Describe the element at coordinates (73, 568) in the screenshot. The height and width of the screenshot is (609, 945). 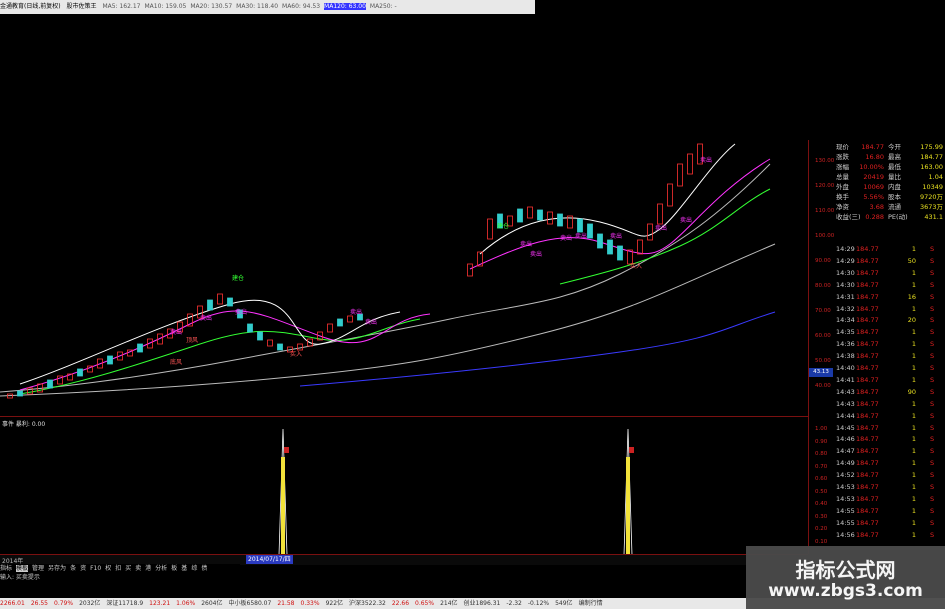
I see `indicator-tab: 条` at that location.